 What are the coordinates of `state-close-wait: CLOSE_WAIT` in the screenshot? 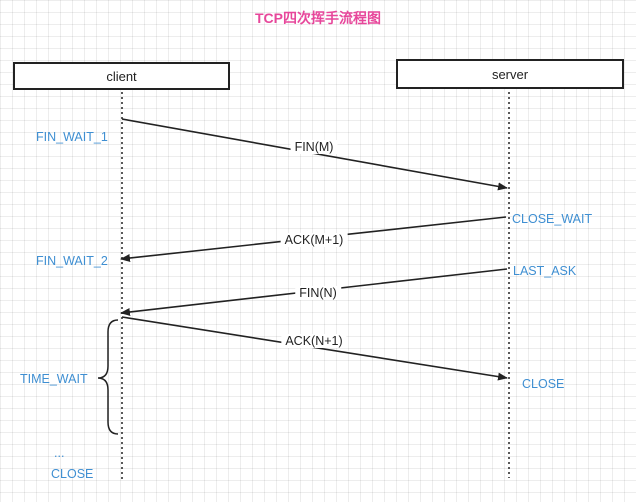 It's located at (552, 219).